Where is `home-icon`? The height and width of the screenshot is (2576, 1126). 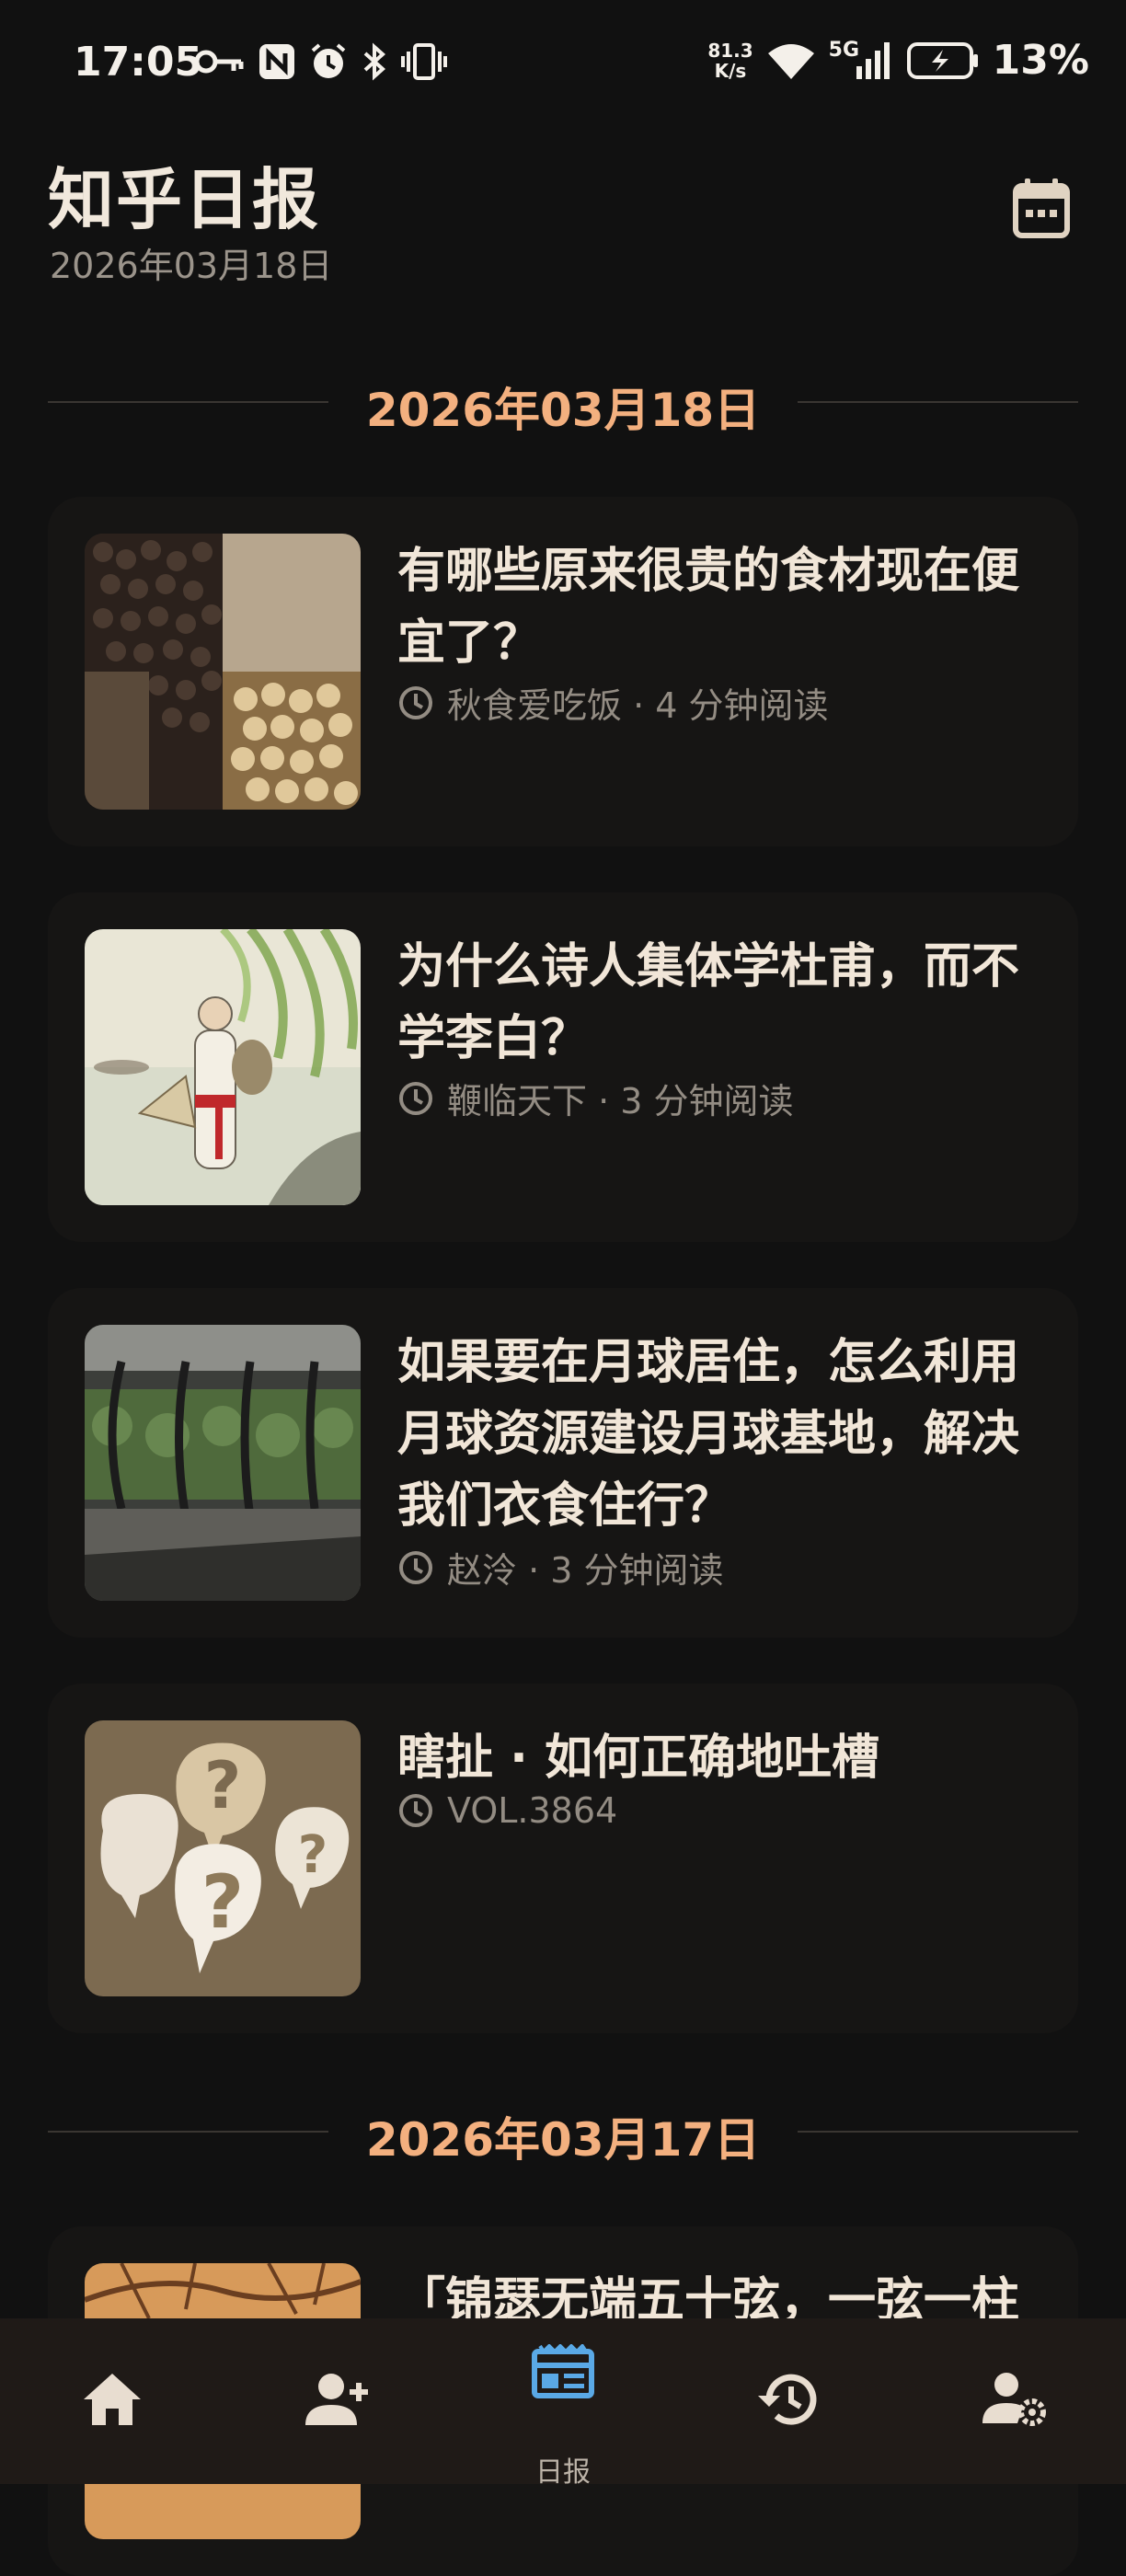
home-icon is located at coordinates (112, 2399).